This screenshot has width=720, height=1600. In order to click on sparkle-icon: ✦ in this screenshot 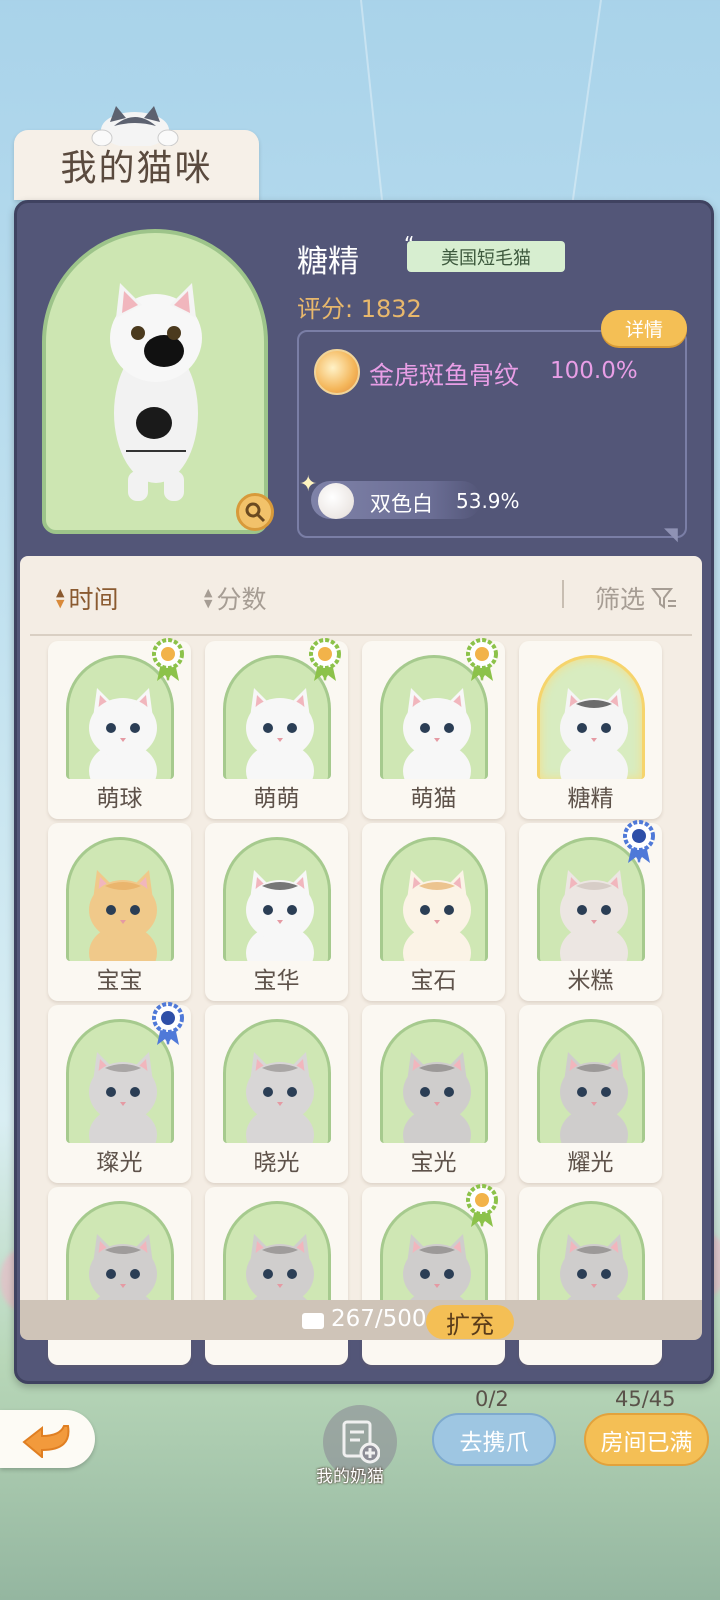, I will do `click(308, 484)`.